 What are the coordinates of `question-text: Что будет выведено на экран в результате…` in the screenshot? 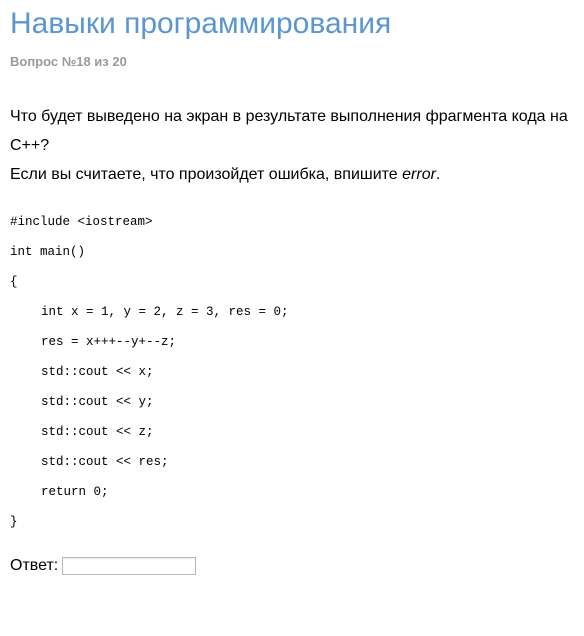 It's located at (293, 145).